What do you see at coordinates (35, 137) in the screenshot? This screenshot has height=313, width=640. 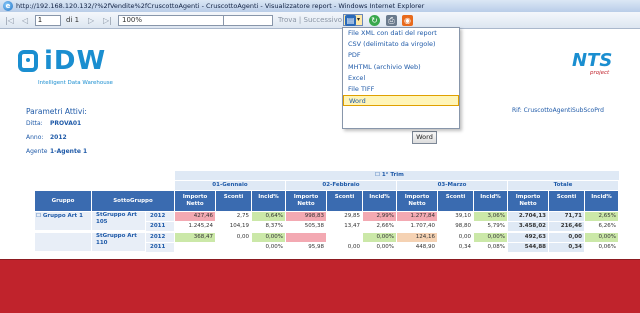 I see `param-anno-label: Anno:` at bounding box center [35, 137].